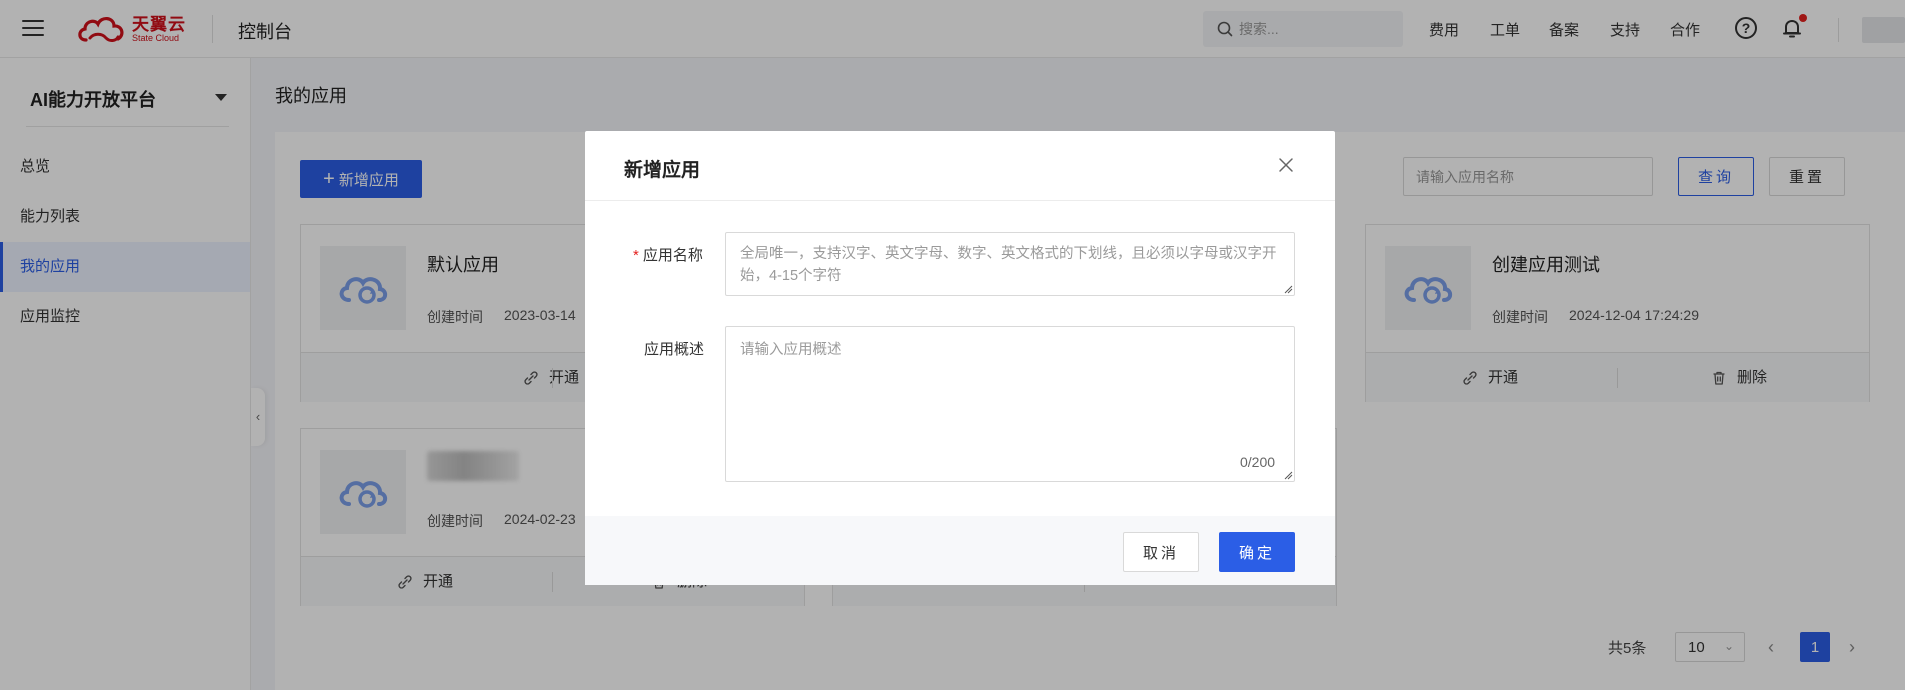  What do you see at coordinates (636, 255) in the screenshot?
I see `required-marker: *` at bounding box center [636, 255].